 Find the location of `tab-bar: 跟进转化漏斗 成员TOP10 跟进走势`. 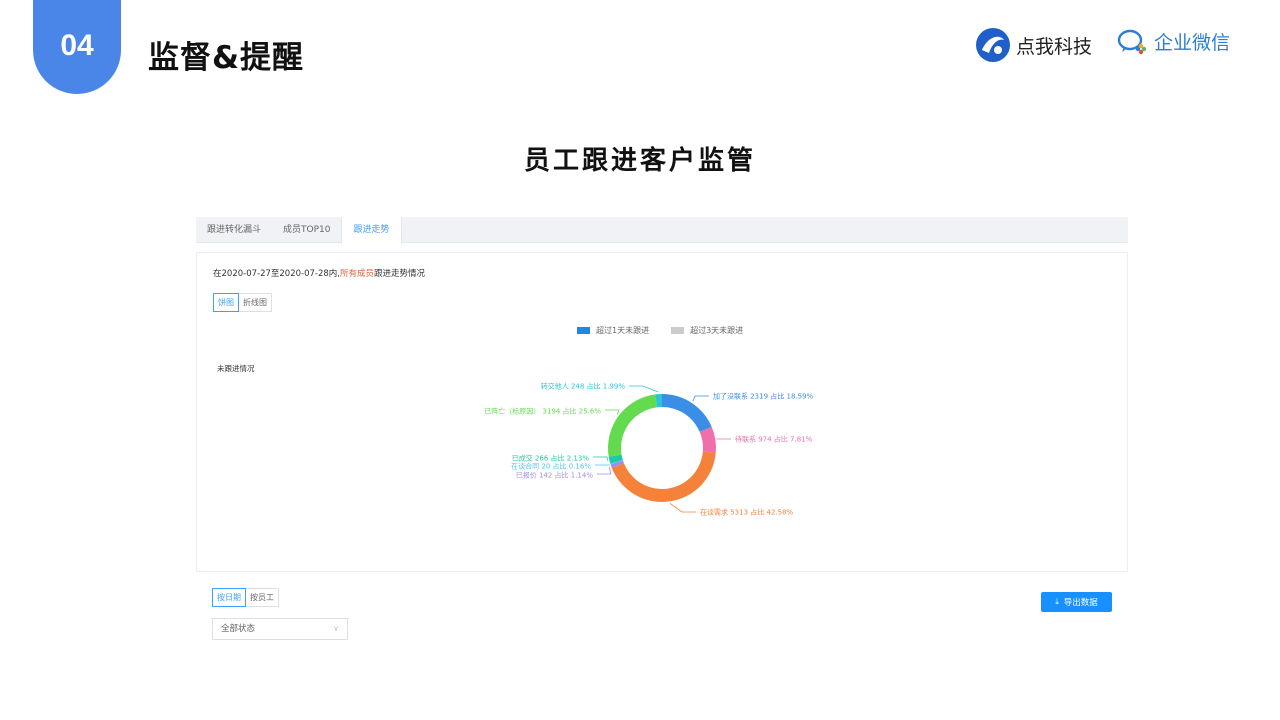

tab-bar: 跟进转化漏斗 成员TOP10 跟进走势 is located at coordinates (662, 230).